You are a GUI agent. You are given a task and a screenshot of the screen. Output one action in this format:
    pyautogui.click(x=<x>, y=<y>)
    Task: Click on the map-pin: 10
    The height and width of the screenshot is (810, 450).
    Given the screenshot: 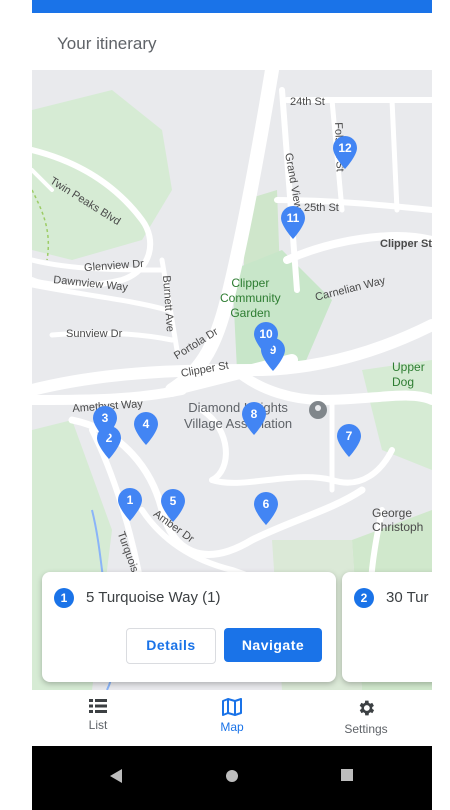 What is the action you would take?
    pyautogui.click(x=266, y=339)
    